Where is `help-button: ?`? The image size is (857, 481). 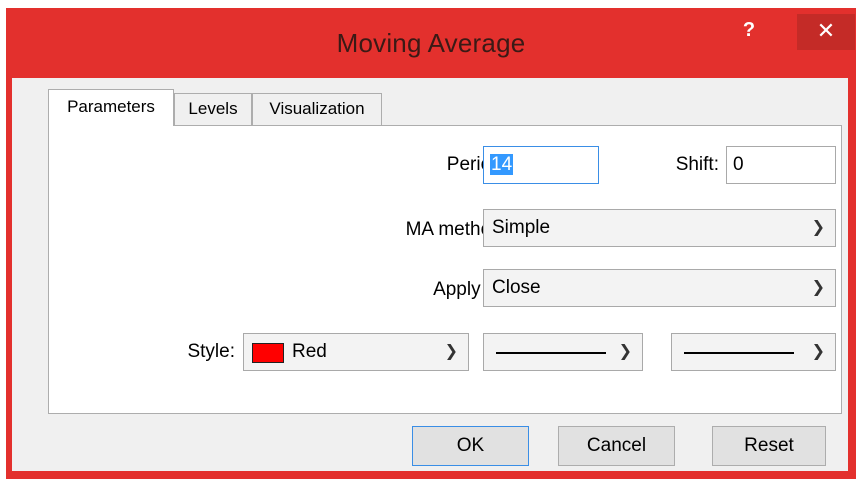 help-button: ? is located at coordinates (749, 30).